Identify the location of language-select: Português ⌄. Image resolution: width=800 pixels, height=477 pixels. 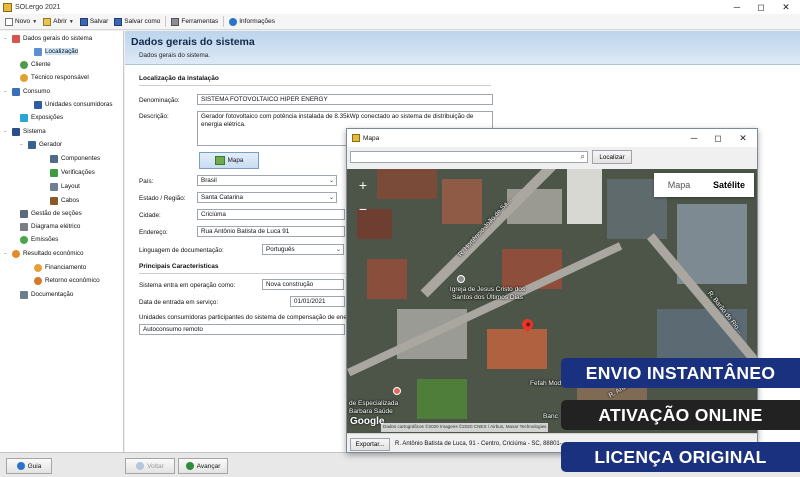
(303, 249).